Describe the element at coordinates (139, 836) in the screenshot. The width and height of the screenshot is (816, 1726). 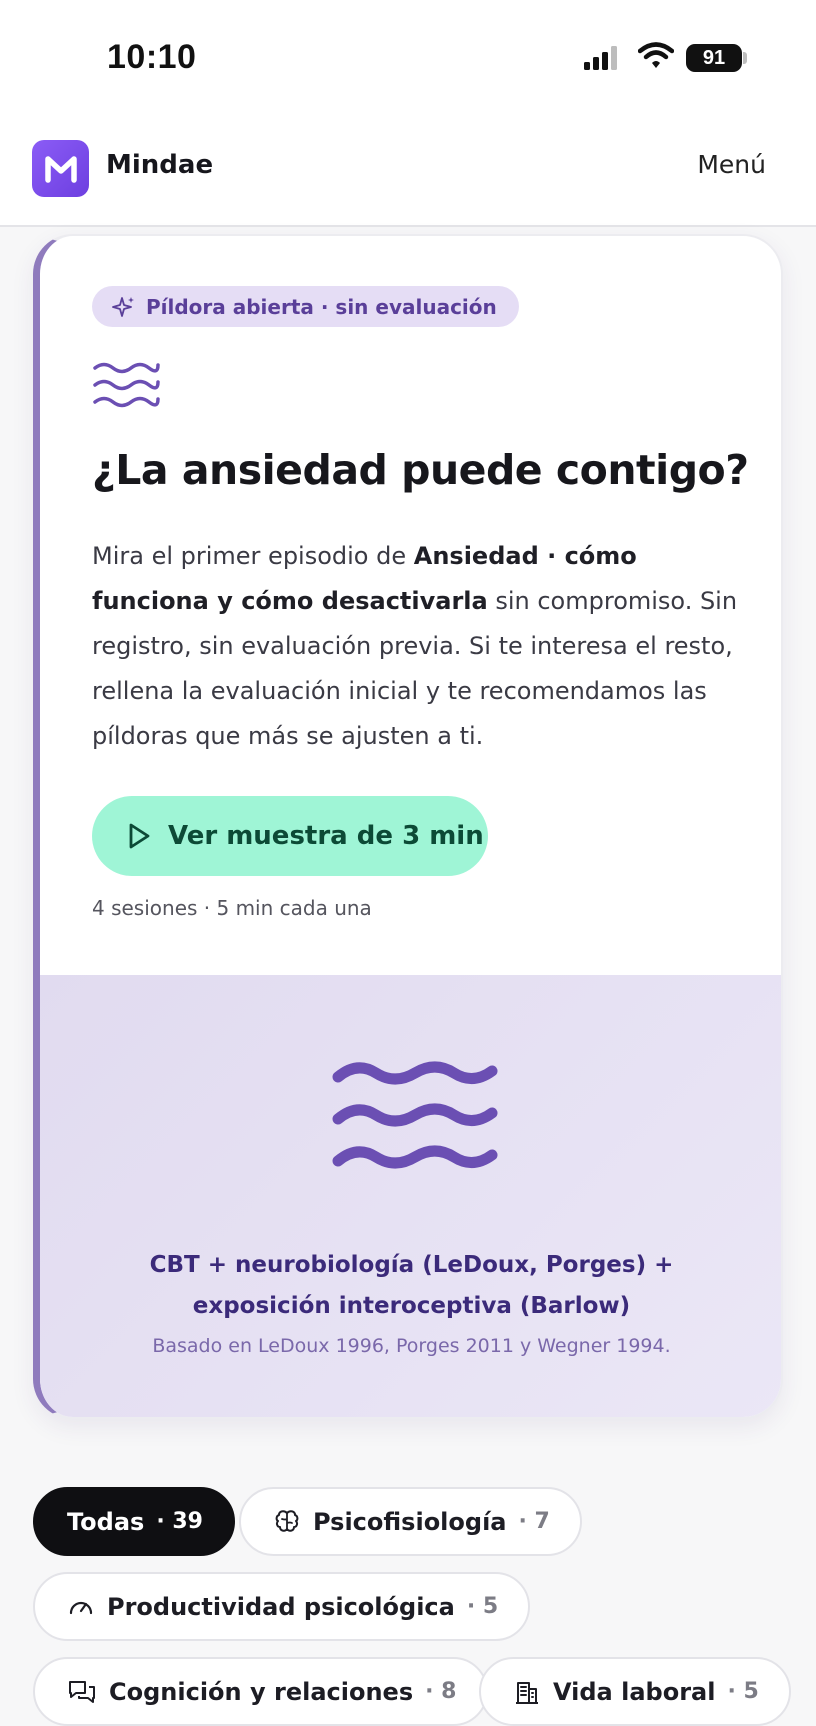
I see `play-icon` at that location.